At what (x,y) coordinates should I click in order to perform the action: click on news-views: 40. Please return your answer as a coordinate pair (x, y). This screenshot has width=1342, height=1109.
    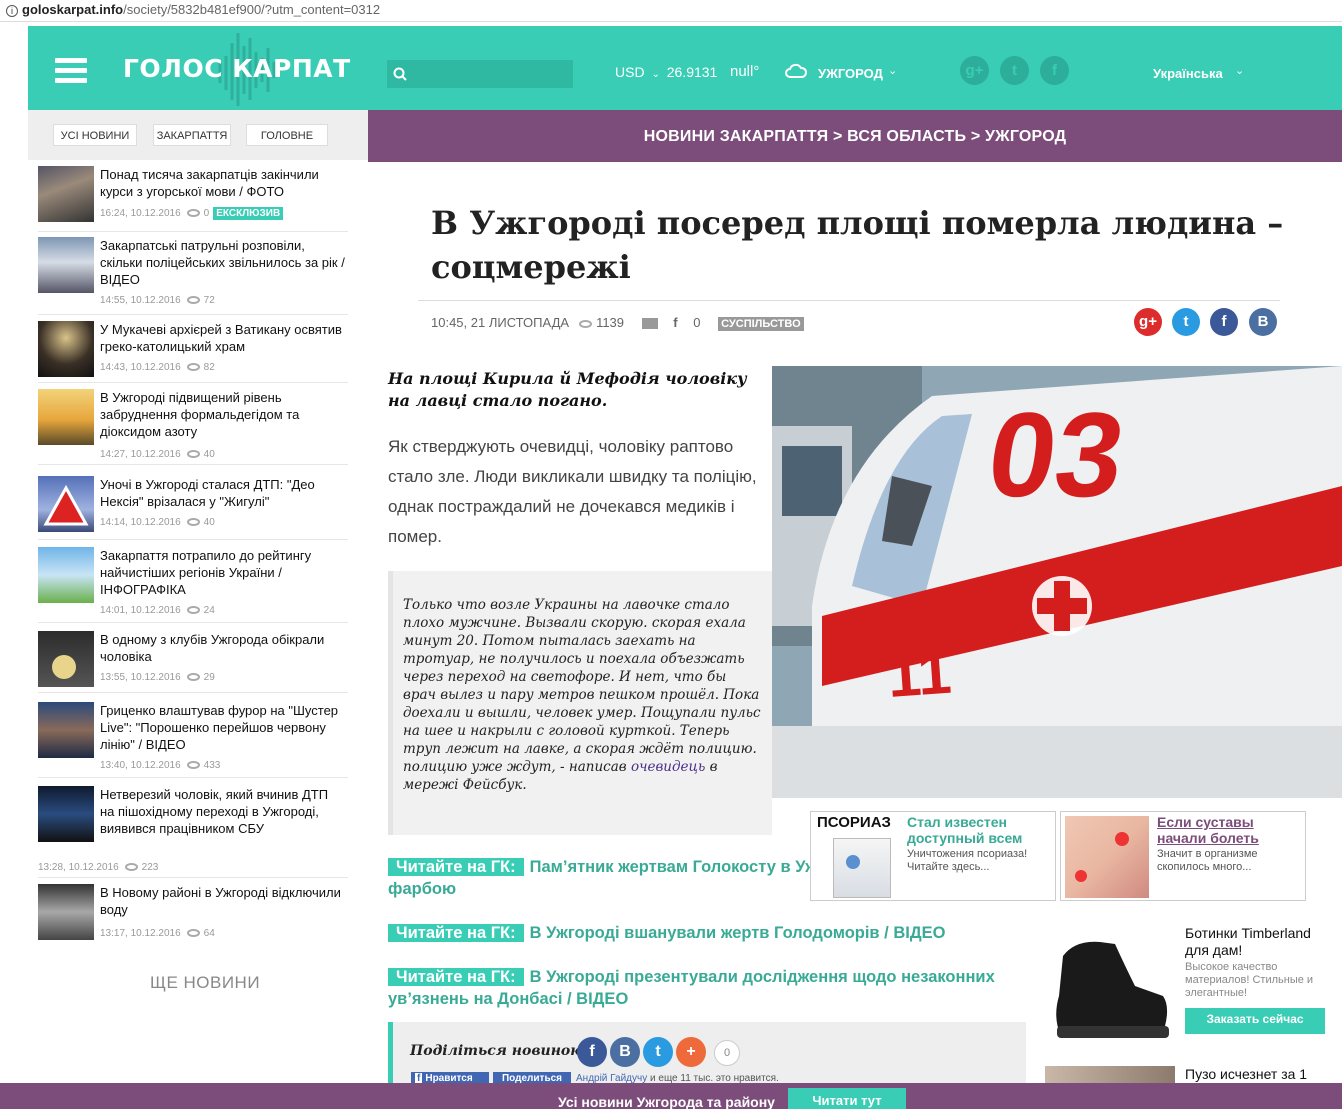
    Looking at the image, I should click on (209, 522).